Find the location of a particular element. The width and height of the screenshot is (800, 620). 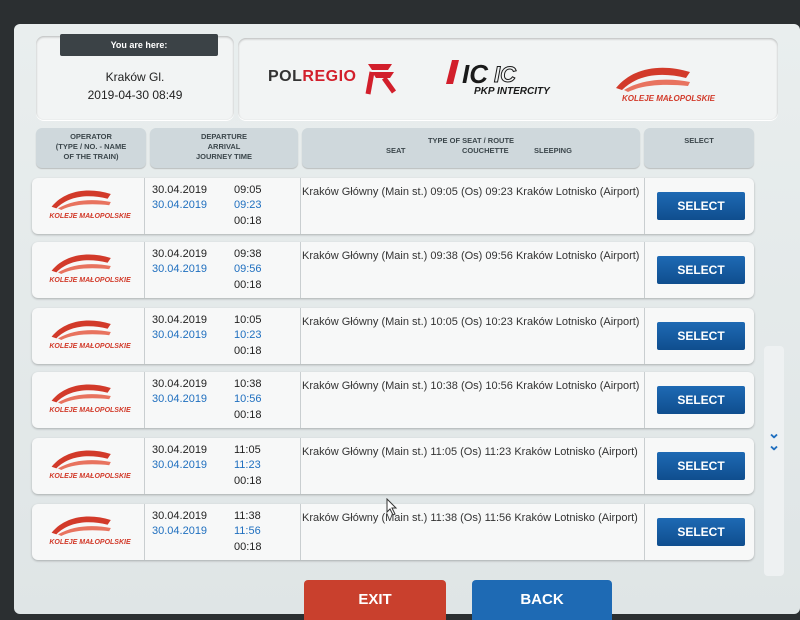

departure-time: 09:38 is located at coordinates (248, 254).